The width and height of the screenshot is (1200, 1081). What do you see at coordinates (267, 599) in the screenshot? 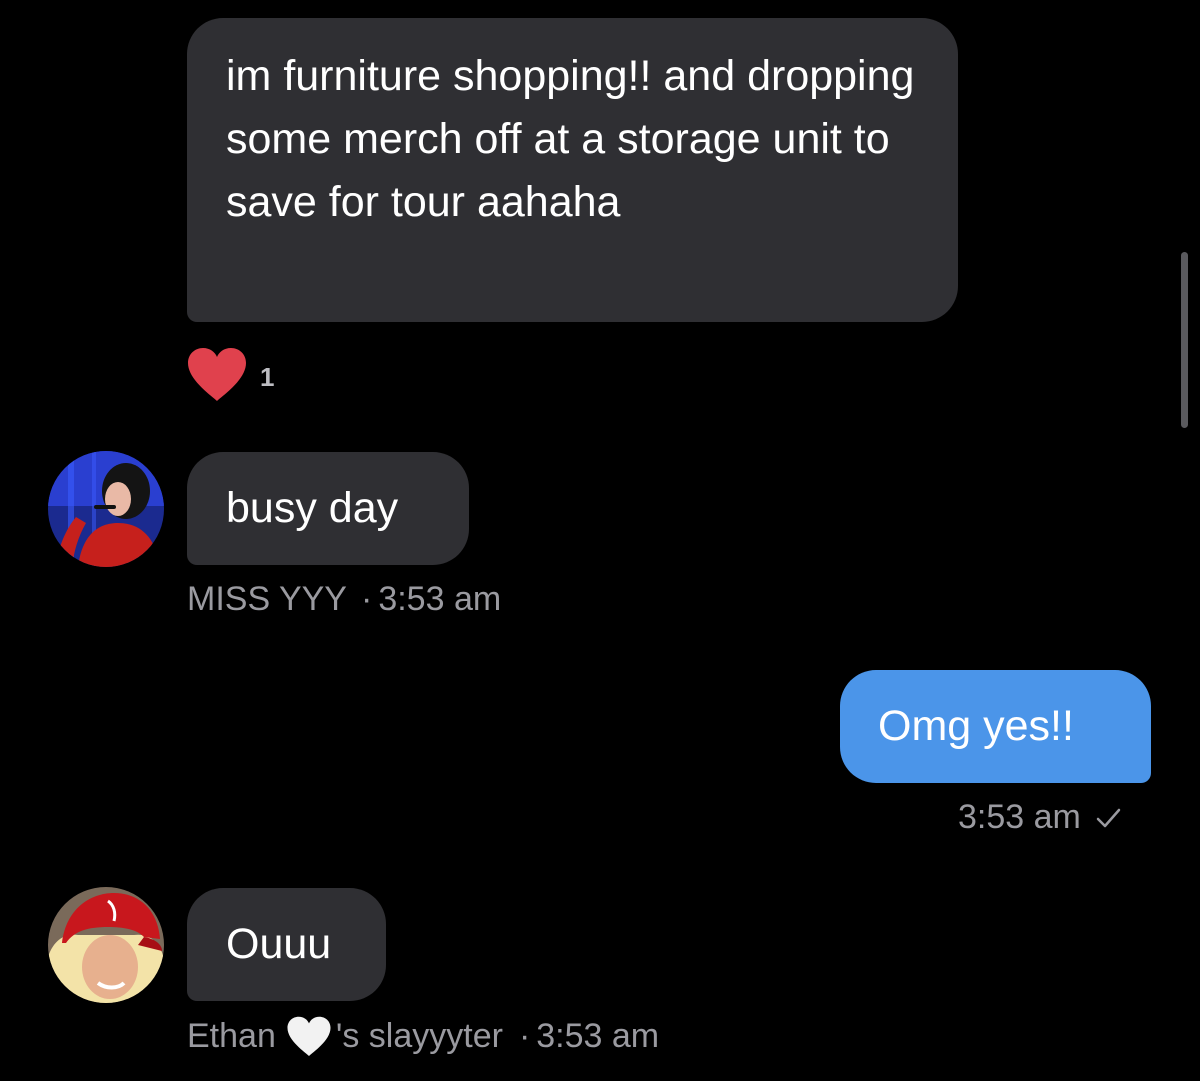
I see `sender-name: MISS YYY` at bounding box center [267, 599].